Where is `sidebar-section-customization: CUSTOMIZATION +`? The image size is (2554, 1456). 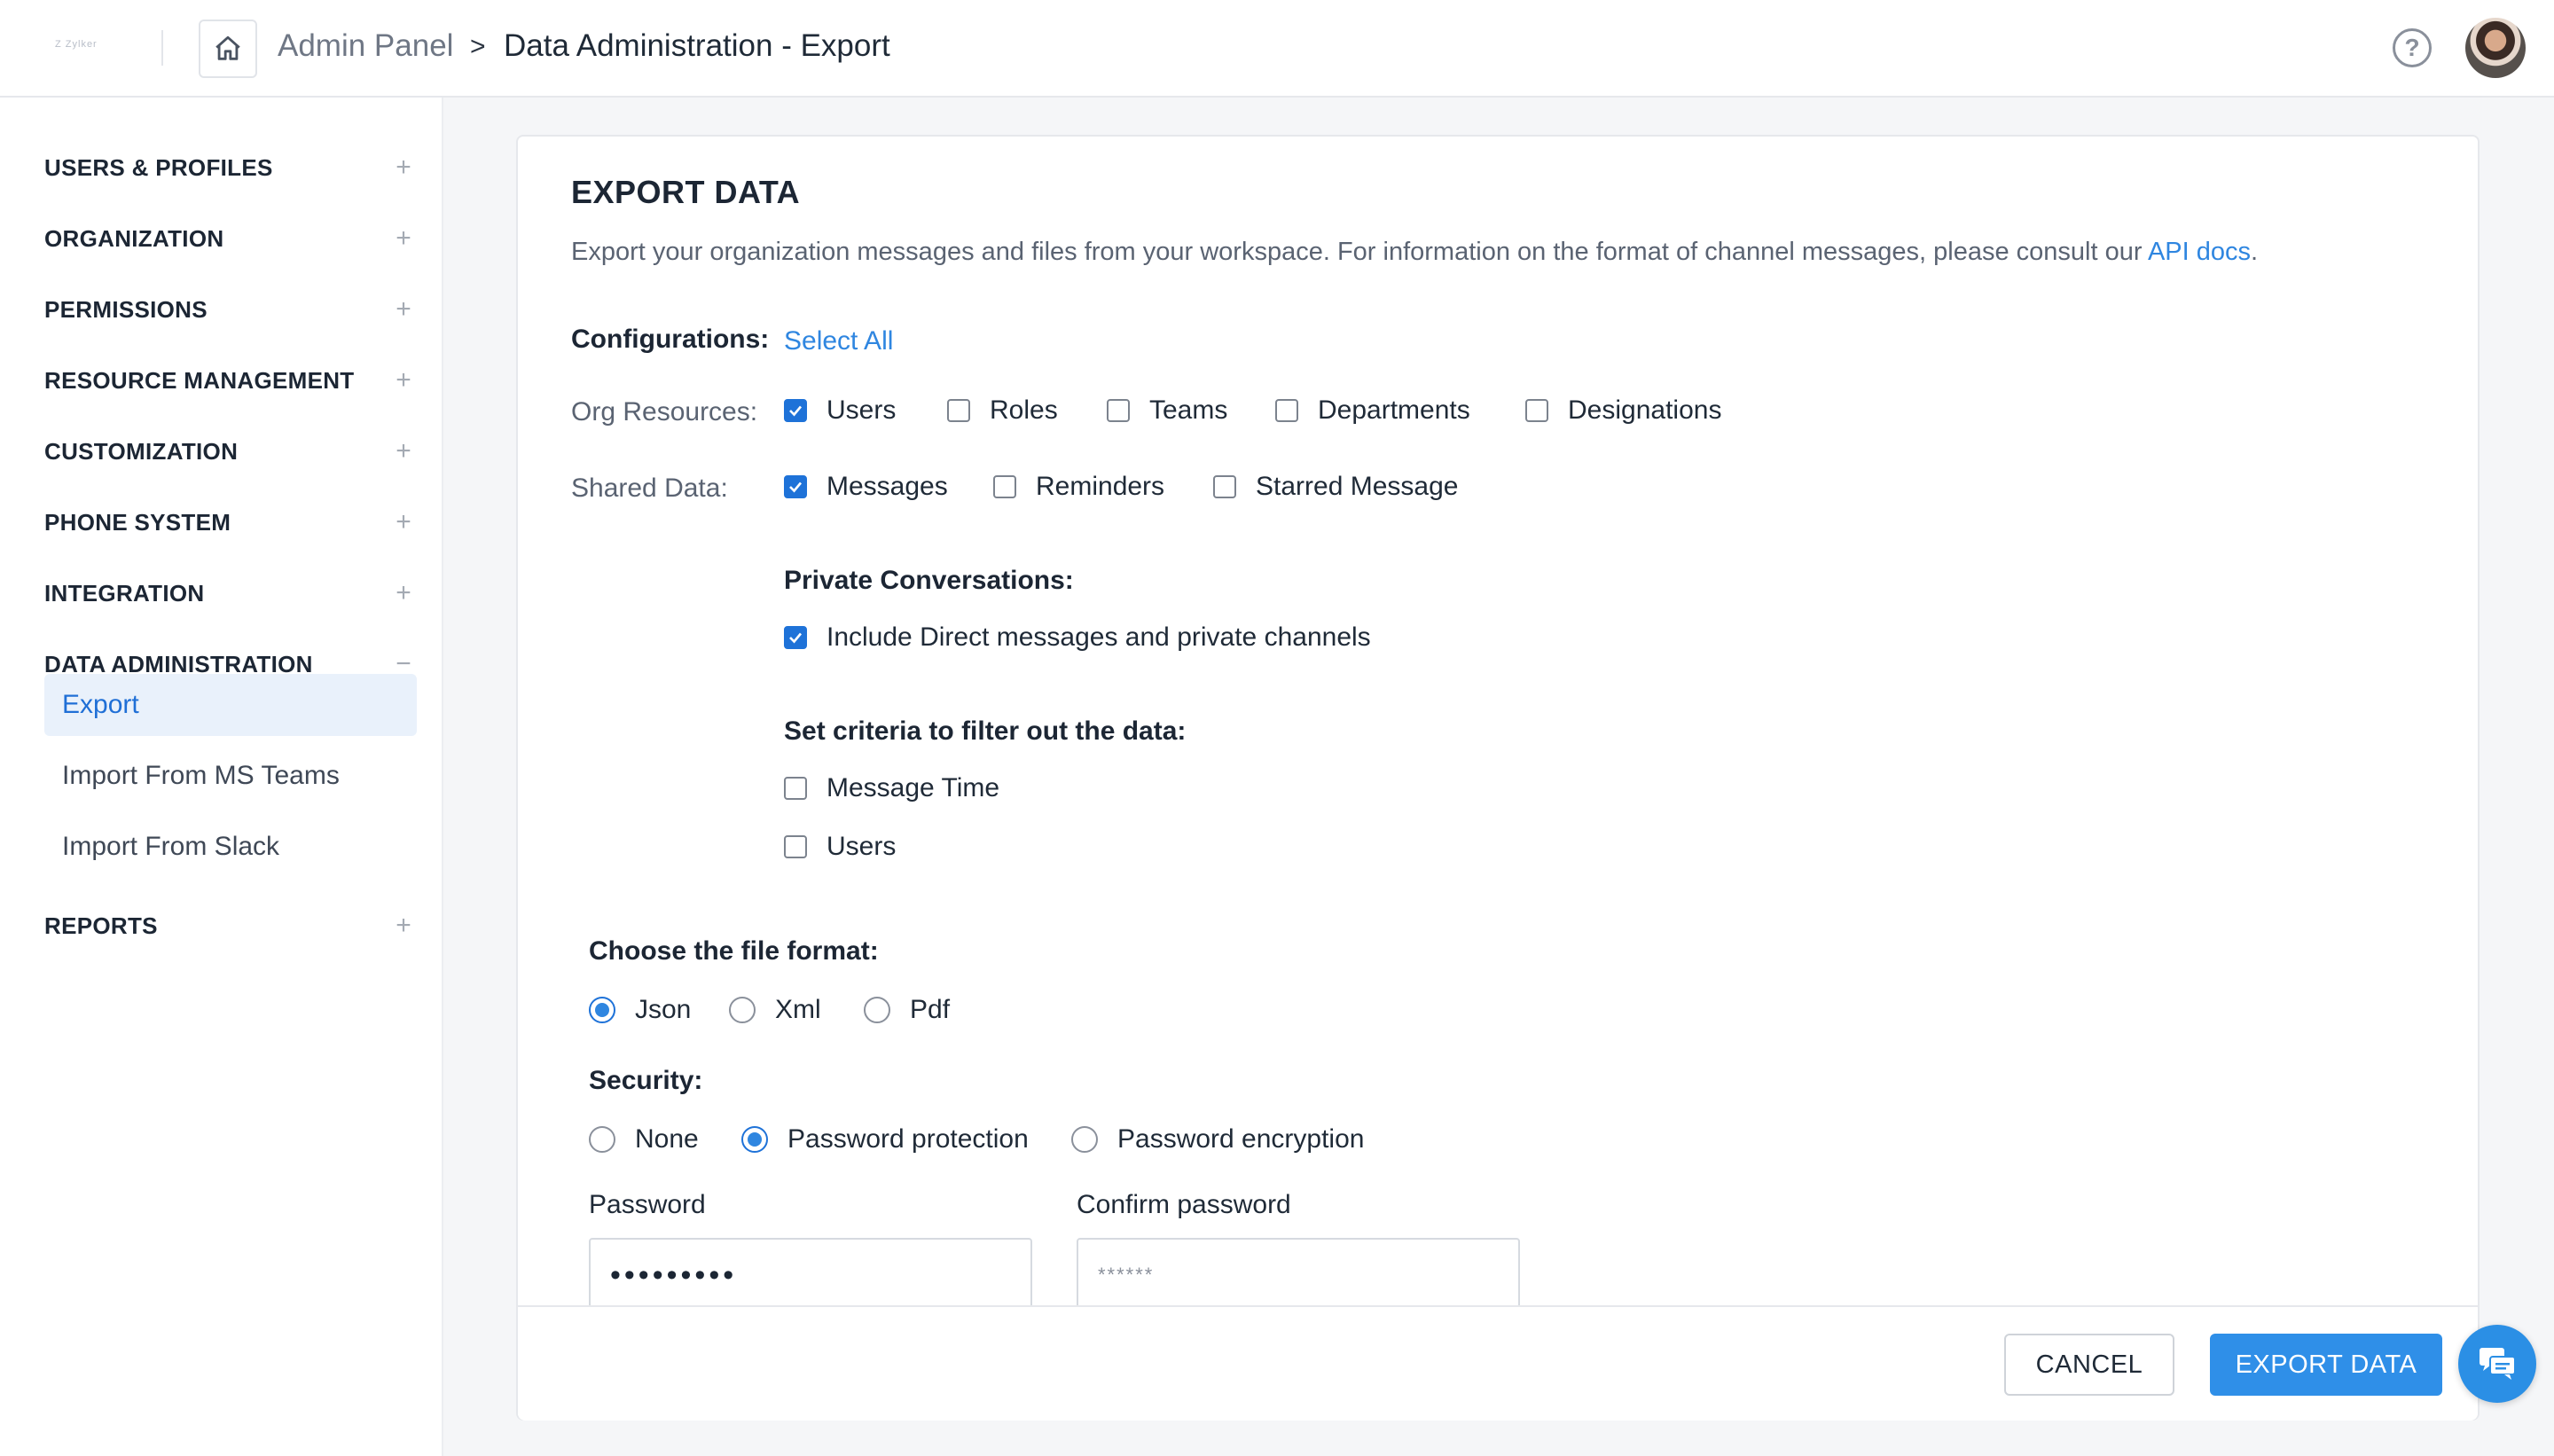
sidebar-section-customization: CUSTOMIZATION + is located at coordinates (230, 451).